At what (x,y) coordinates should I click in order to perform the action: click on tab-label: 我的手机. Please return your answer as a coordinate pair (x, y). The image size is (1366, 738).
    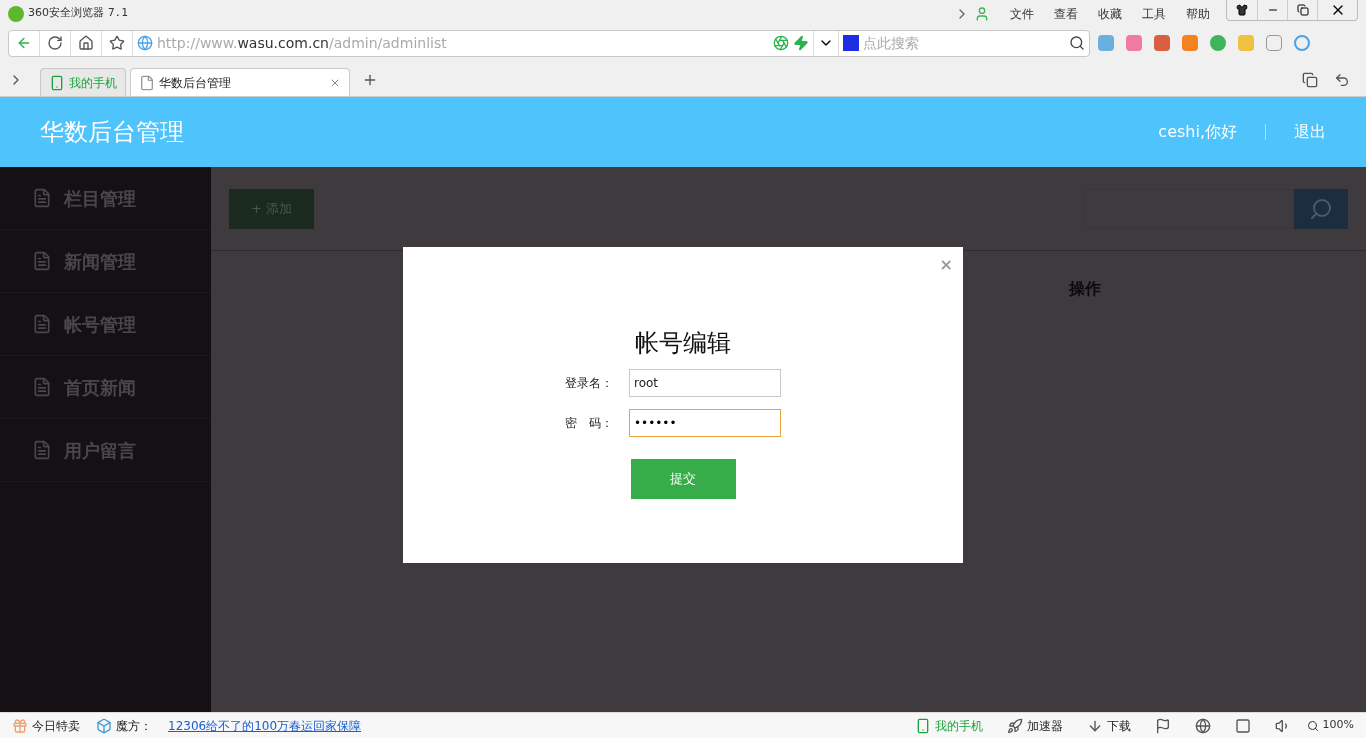
    Looking at the image, I should click on (93, 83).